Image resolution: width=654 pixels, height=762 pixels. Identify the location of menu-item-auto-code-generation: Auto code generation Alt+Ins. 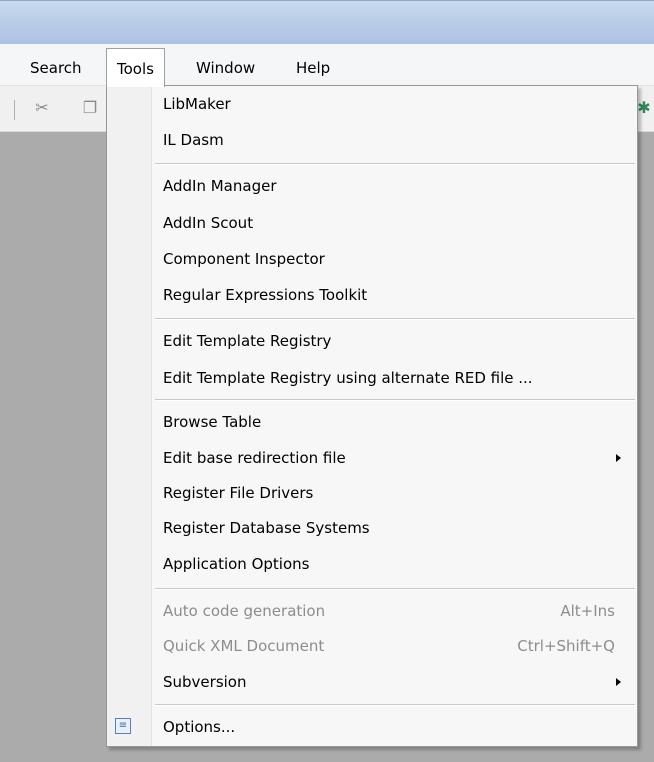
(372, 611).